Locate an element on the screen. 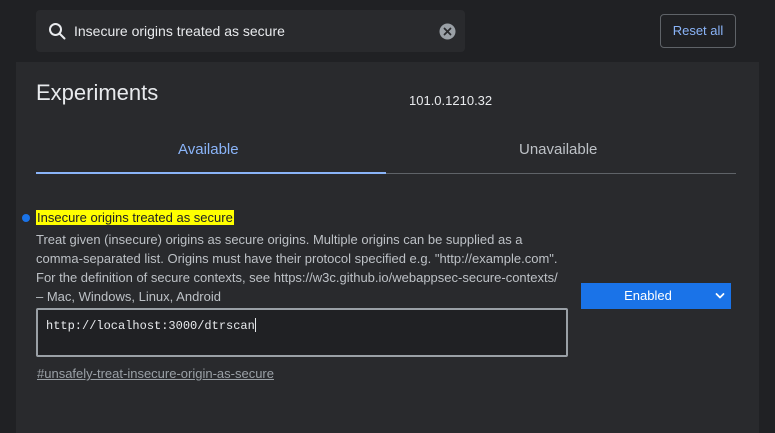 The height and width of the screenshot is (433, 775). tab-unavailable: Unavailable is located at coordinates (558, 149).